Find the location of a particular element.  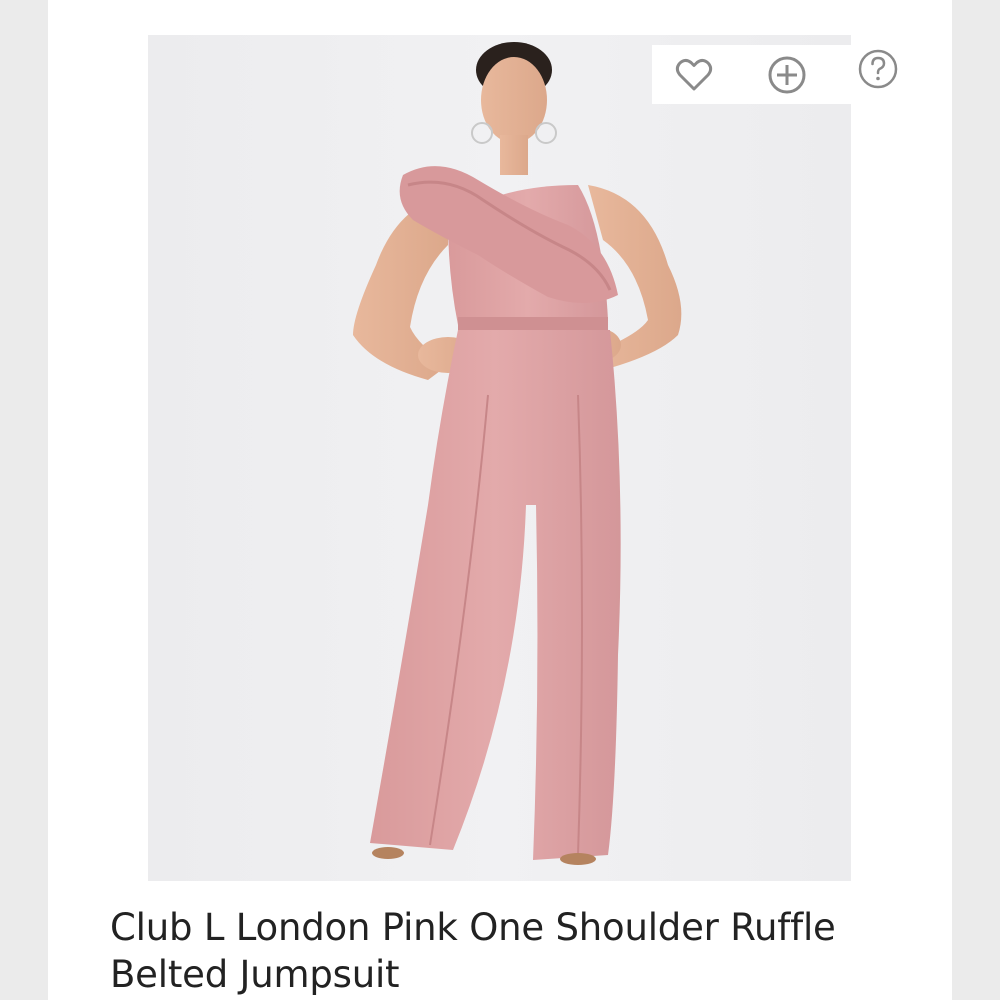

heart-outline-icon is located at coordinates (694, 75).